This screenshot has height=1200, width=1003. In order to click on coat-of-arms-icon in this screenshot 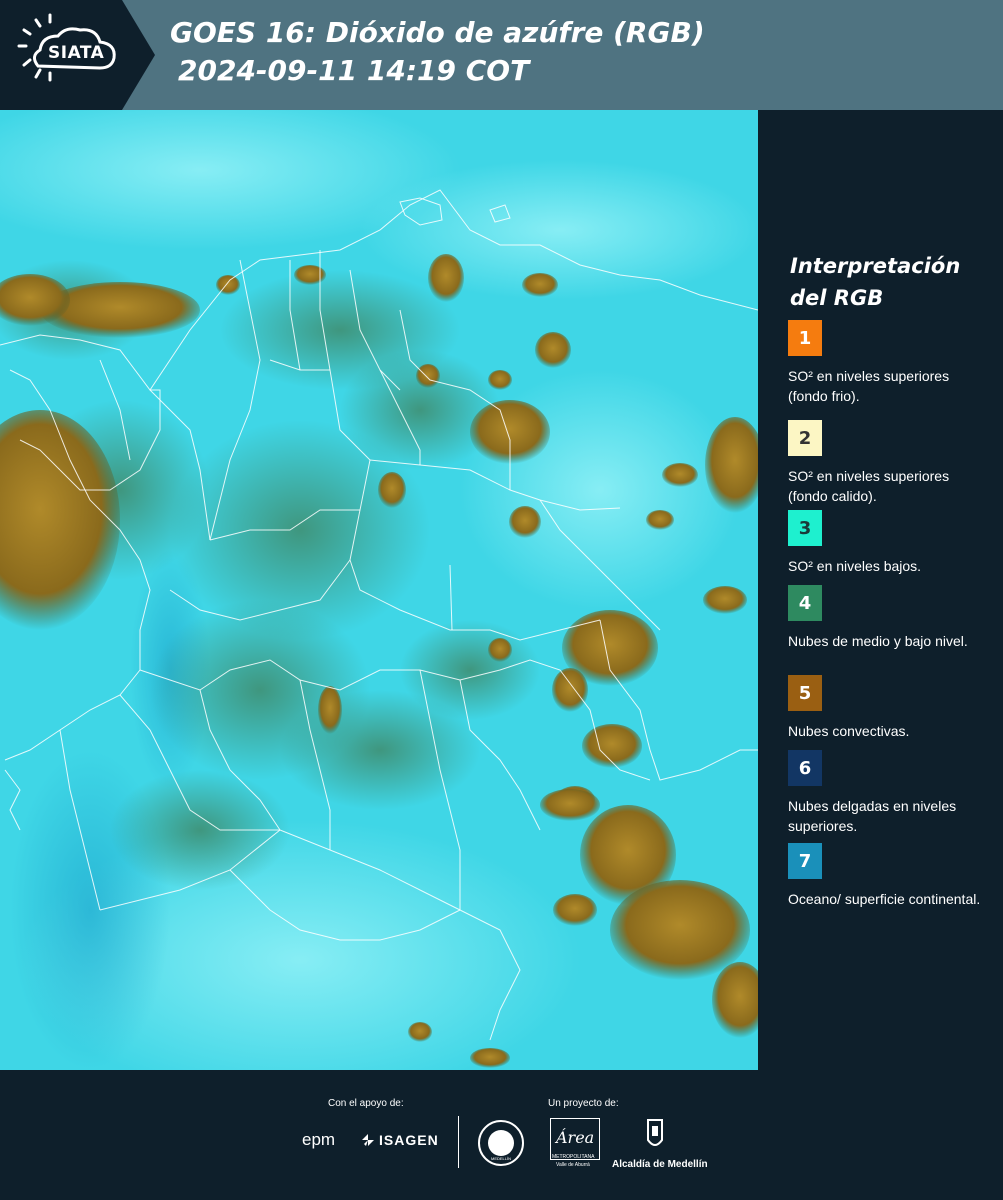, I will do `click(655, 1132)`.